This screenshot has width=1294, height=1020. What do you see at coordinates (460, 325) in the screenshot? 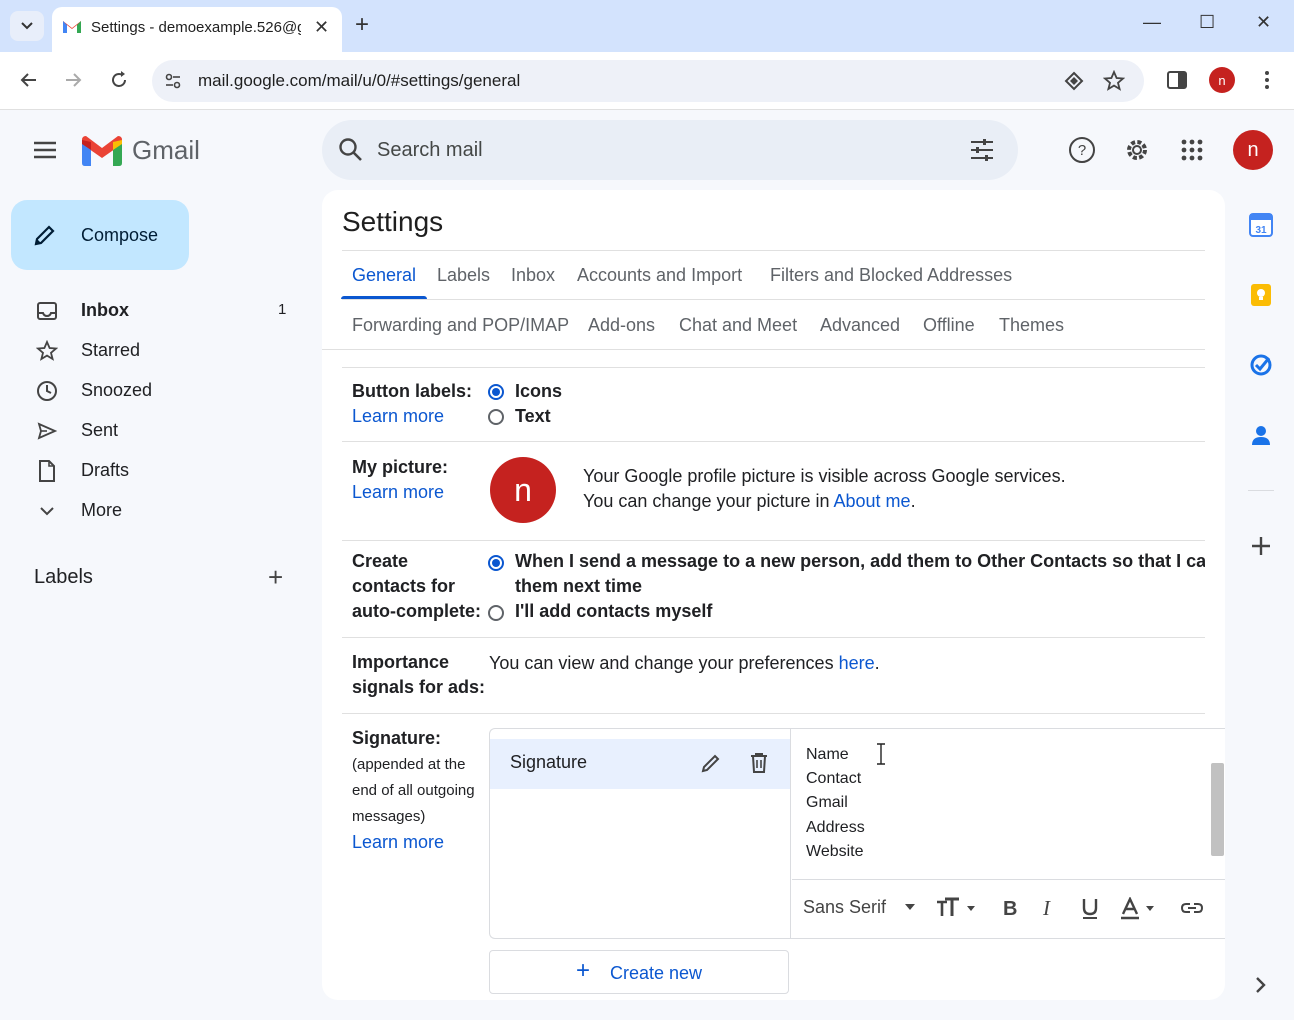
I see `tab-forwarding-and-pop-imap: Forwarding and POP/IMAP` at bounding box center [460, 325].